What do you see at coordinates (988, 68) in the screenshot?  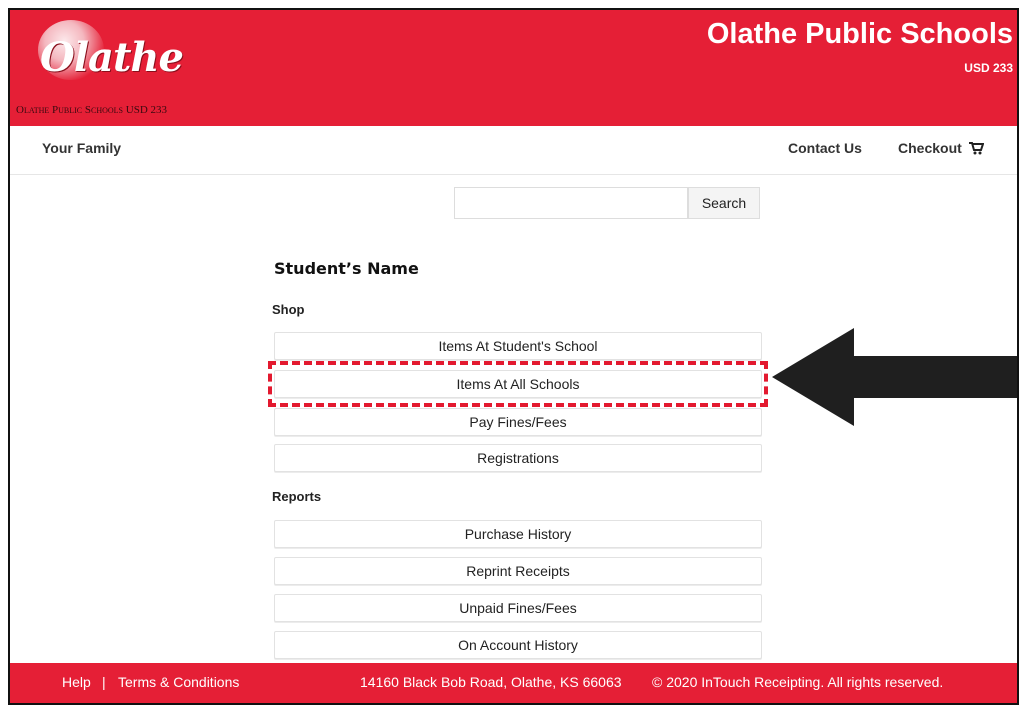 I see `site-subtitle: USD 233` at bounding box center [988, 68].